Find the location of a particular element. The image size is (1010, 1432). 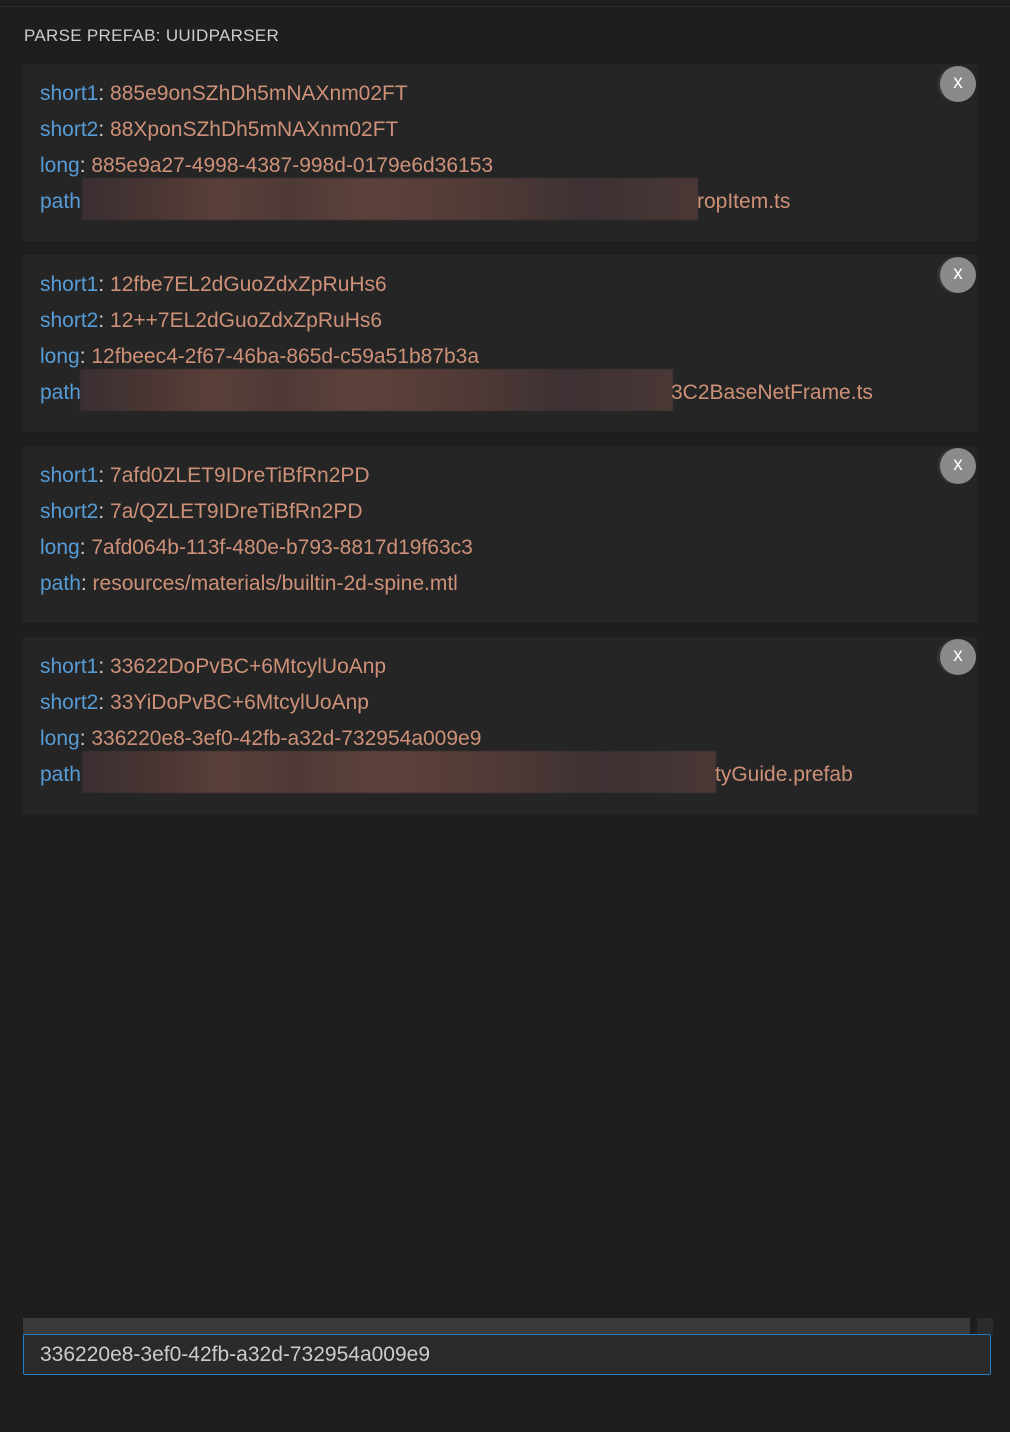

short2-row: short2: 12++7EL2dGuoZdxZpRuHs6 is located at coordinates (211, 321).